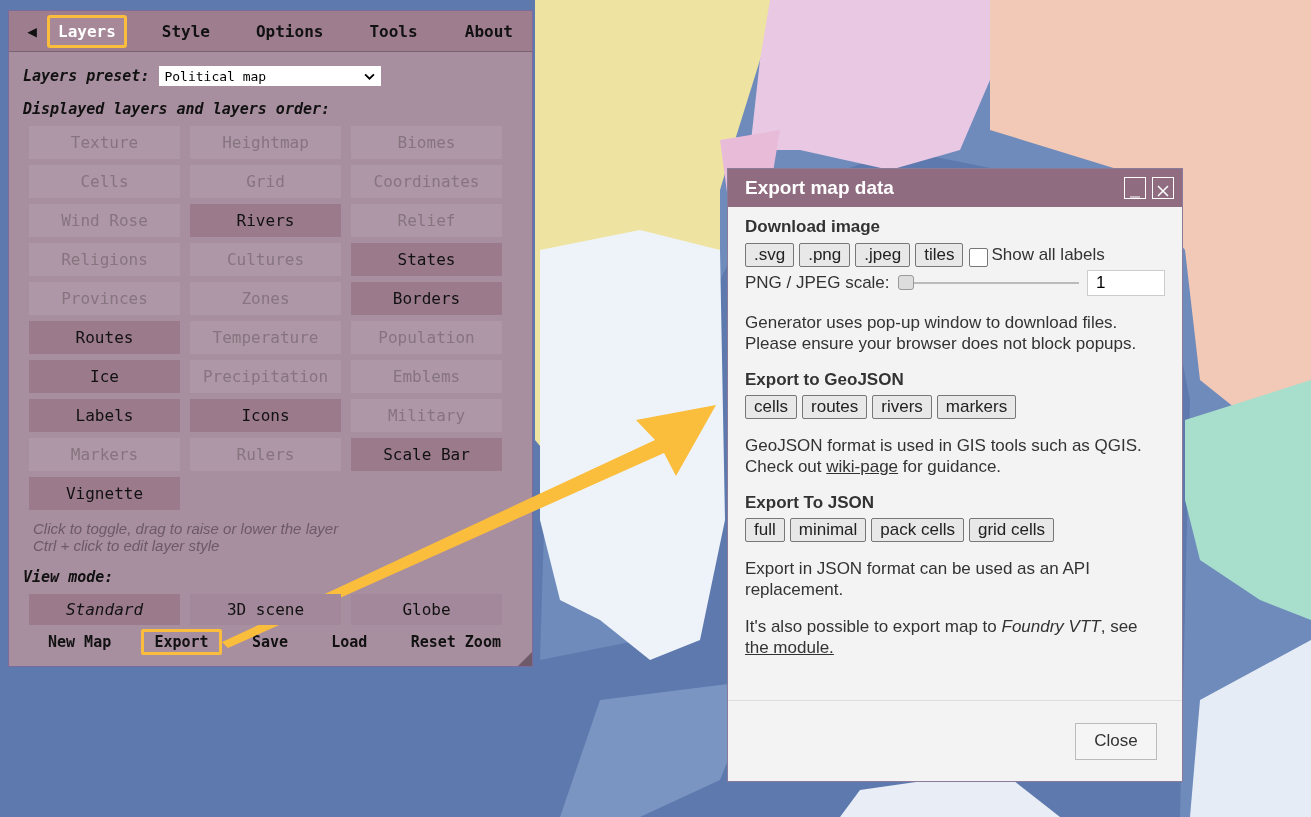 Image resolution: width=1311 pixels, height=817 pixels. Describe the element at coordinates (979, 257) in the screenshot. I see `checkbox` at that location.